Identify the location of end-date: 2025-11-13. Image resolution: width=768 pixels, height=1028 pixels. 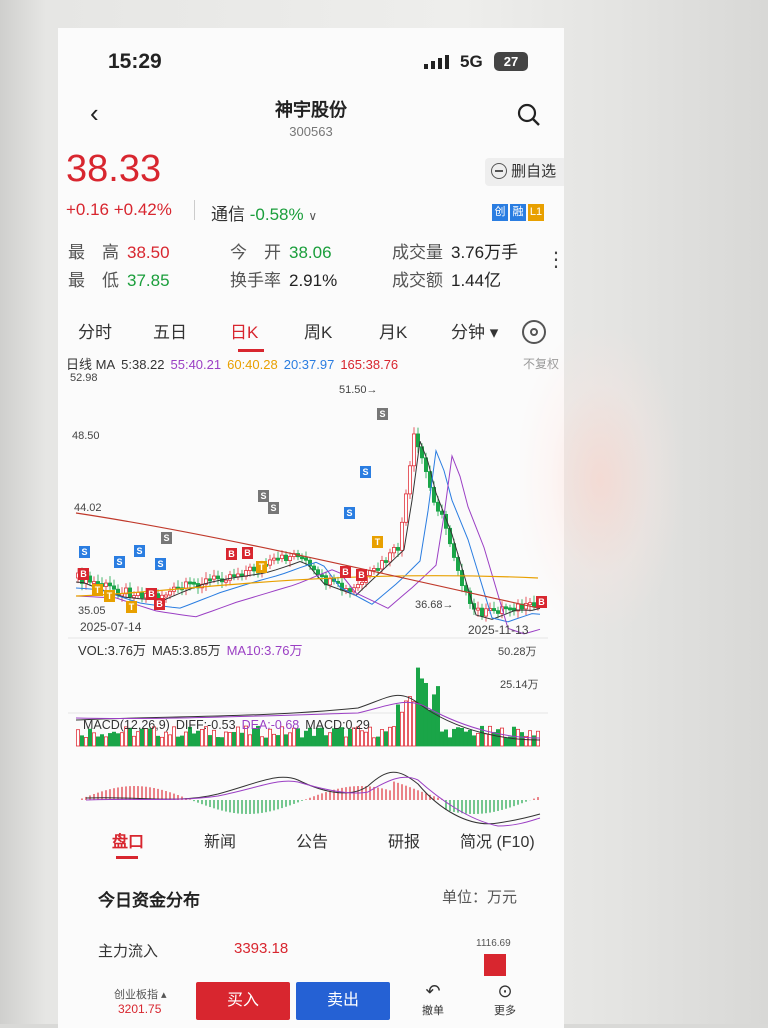
(498, 630).